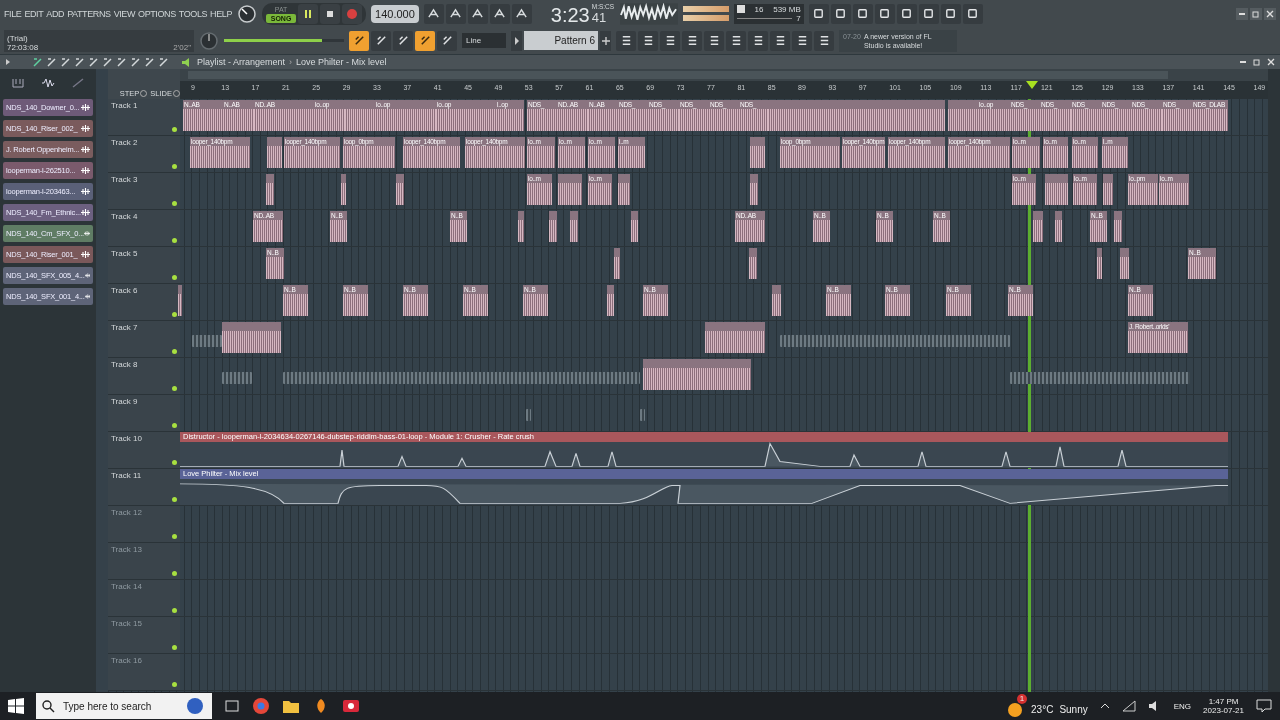 This screenshot has width=1280, height=720. Describe the element at coordinates (144, 672) in the screenshot. I see `track-header: Track 16` at that location.